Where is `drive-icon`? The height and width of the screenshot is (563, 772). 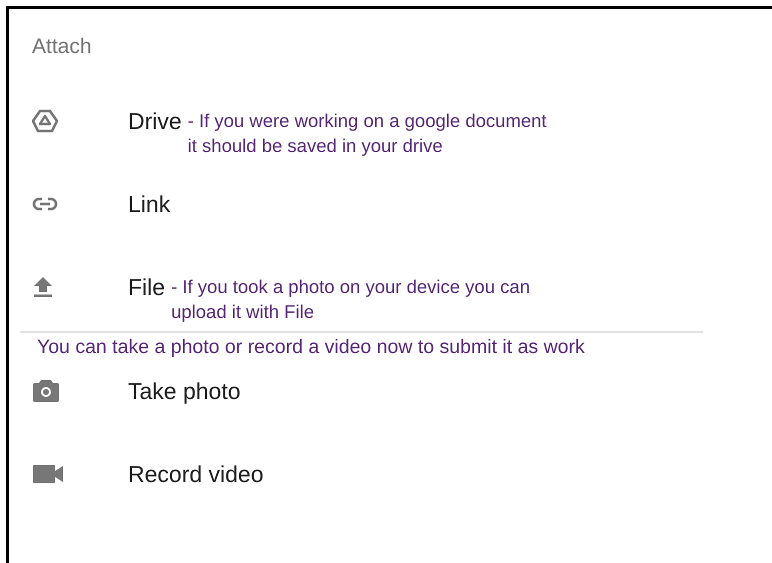
drive-icon is located at coordinates (45, 121).